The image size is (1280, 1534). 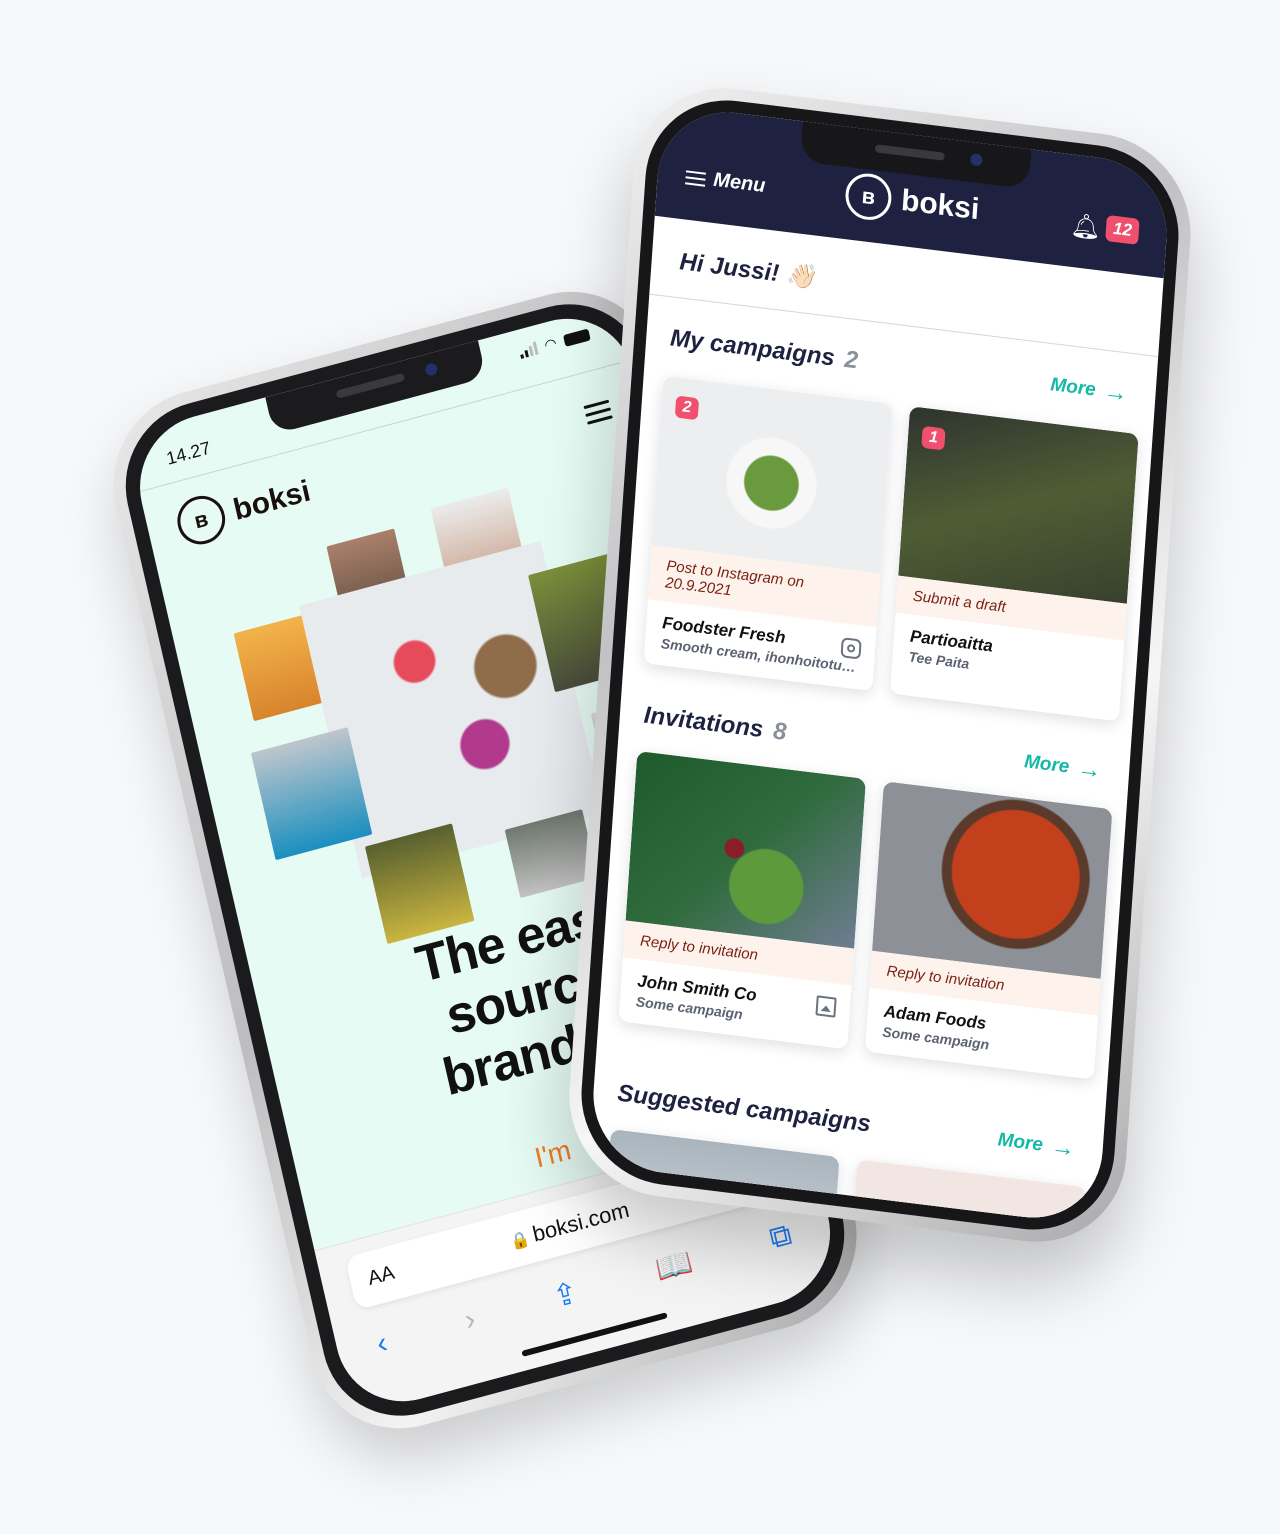 What do you see at coordinates (520, 1241) in the screenshot?
I see `lock-icon: 🔒` at bounding box center [520, 1241].